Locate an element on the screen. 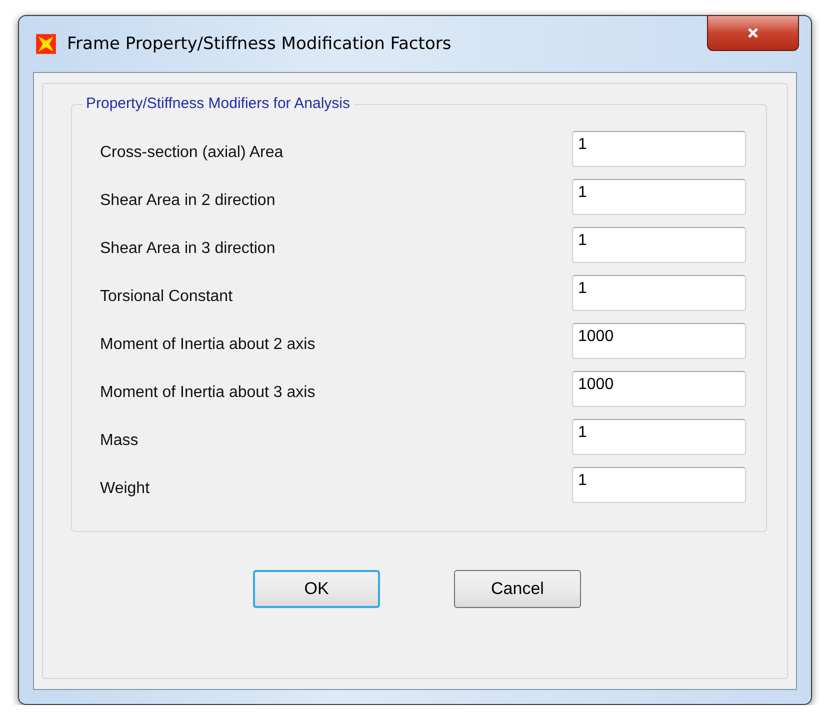  ok-button: OK is located at coordinates (316, 589).